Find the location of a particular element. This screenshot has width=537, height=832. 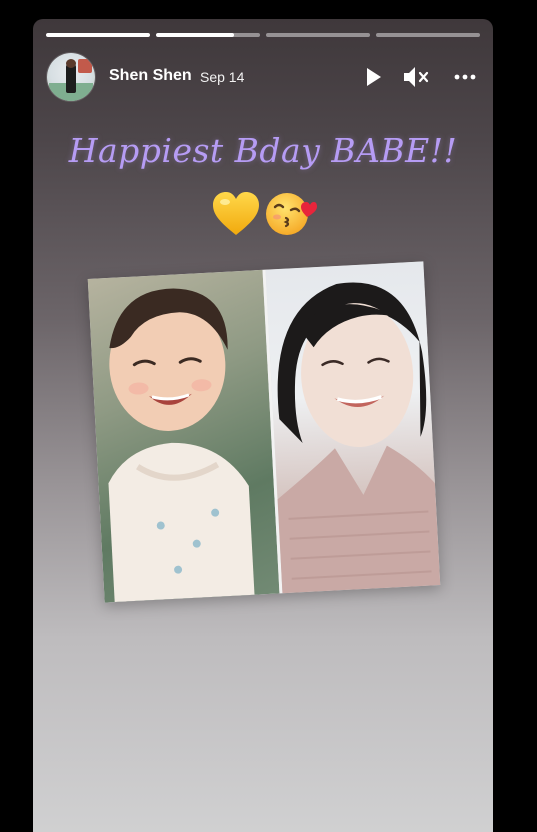

story-header: Shen Shen Sep 14 is located at coordinates (263, 77).